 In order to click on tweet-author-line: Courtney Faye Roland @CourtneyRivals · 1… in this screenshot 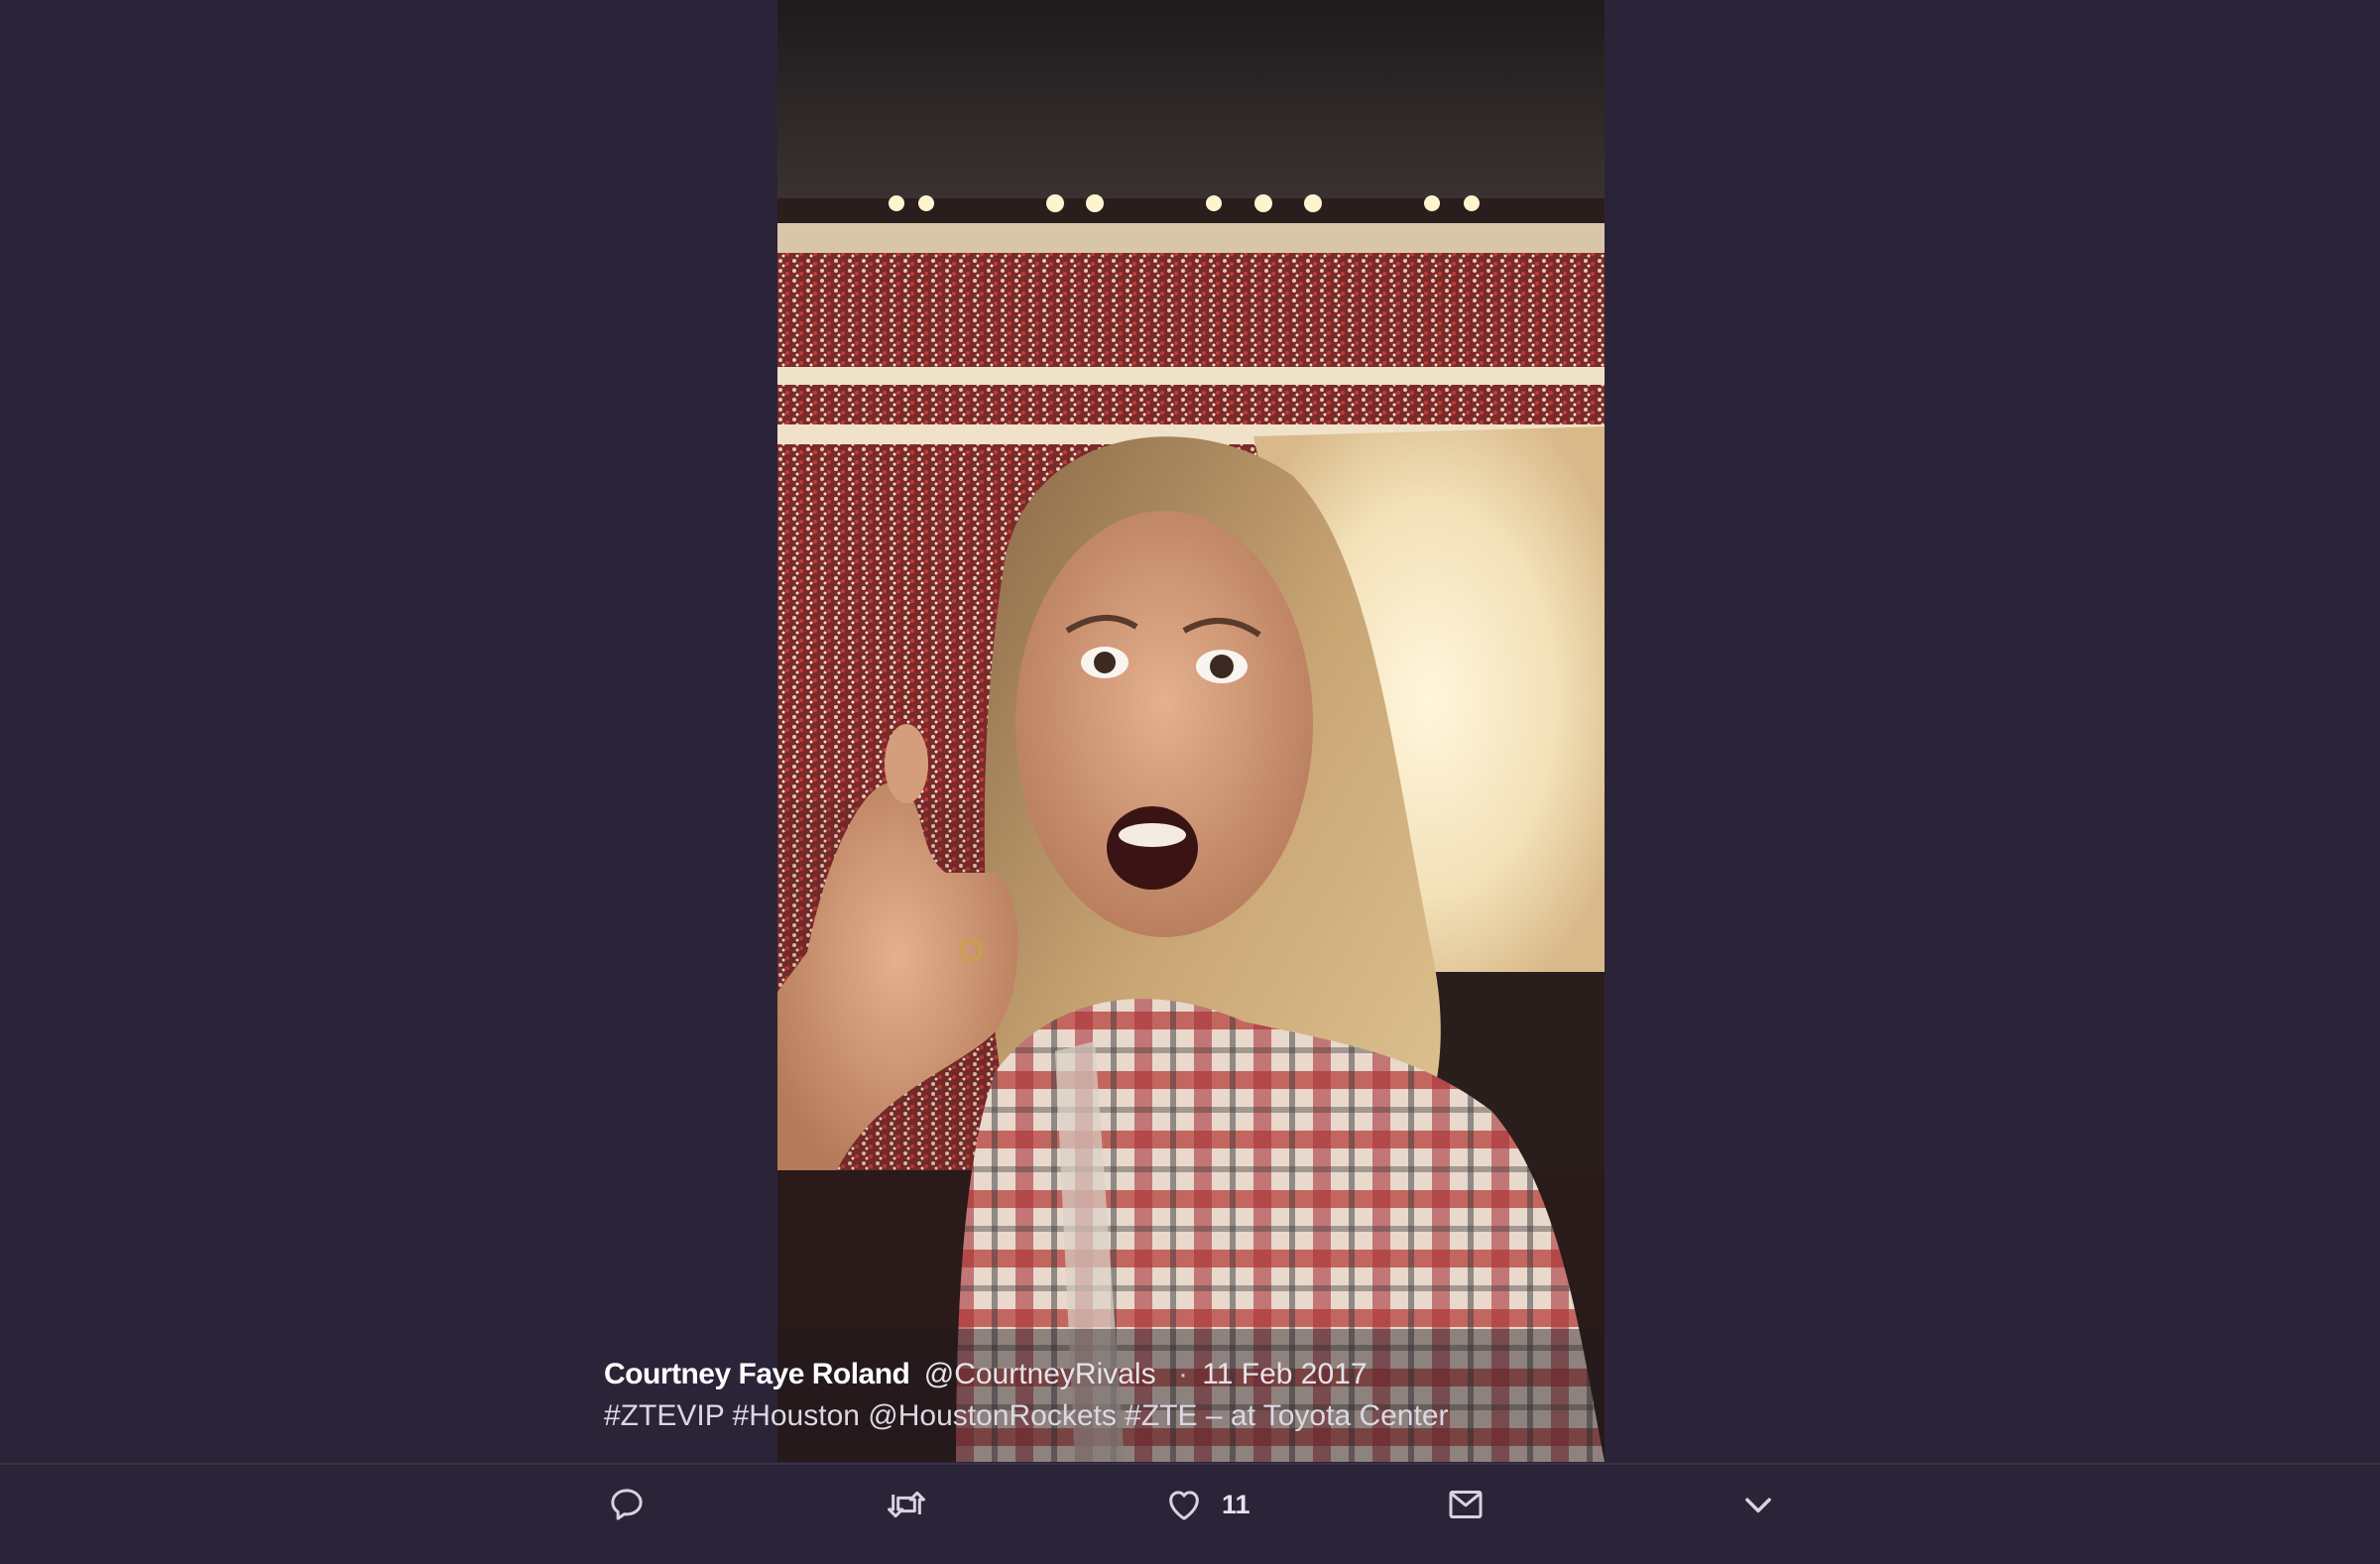, I will do `click(986, 1374)`.